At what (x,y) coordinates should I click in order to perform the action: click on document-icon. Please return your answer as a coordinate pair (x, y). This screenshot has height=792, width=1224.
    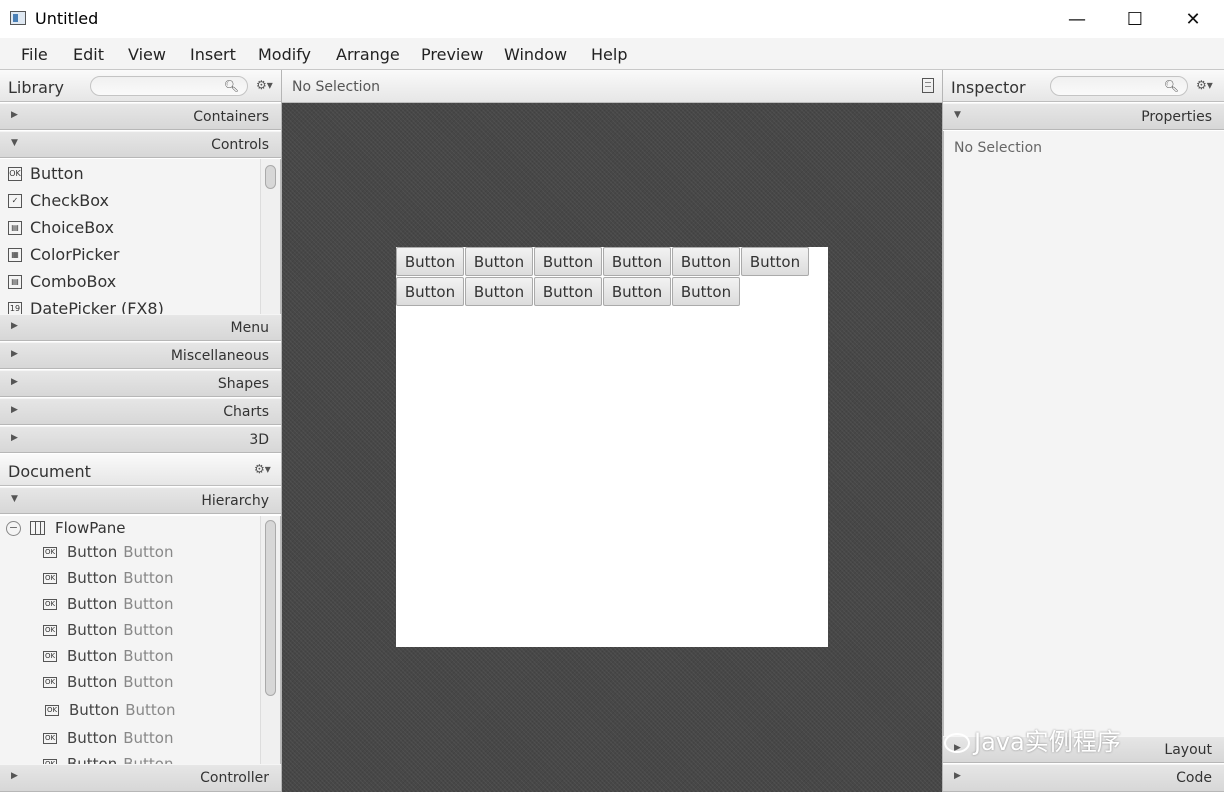
    Looking at the image, I should click on (928, 85).